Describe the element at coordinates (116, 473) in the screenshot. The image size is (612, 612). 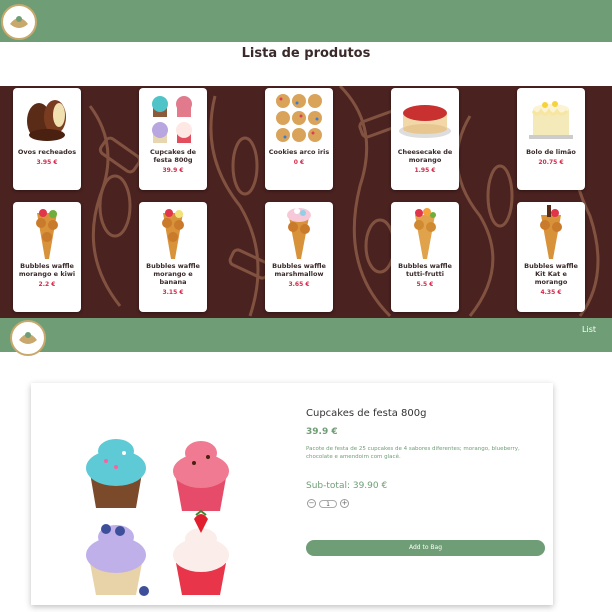
I see `cupcake-blue` at that location.